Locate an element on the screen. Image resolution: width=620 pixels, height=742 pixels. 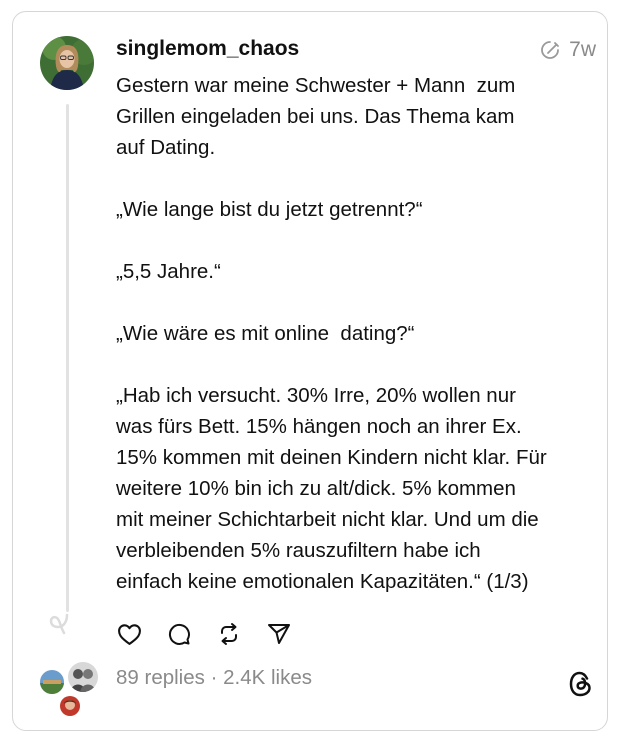
reply-button is located at coordinates (179, 634).